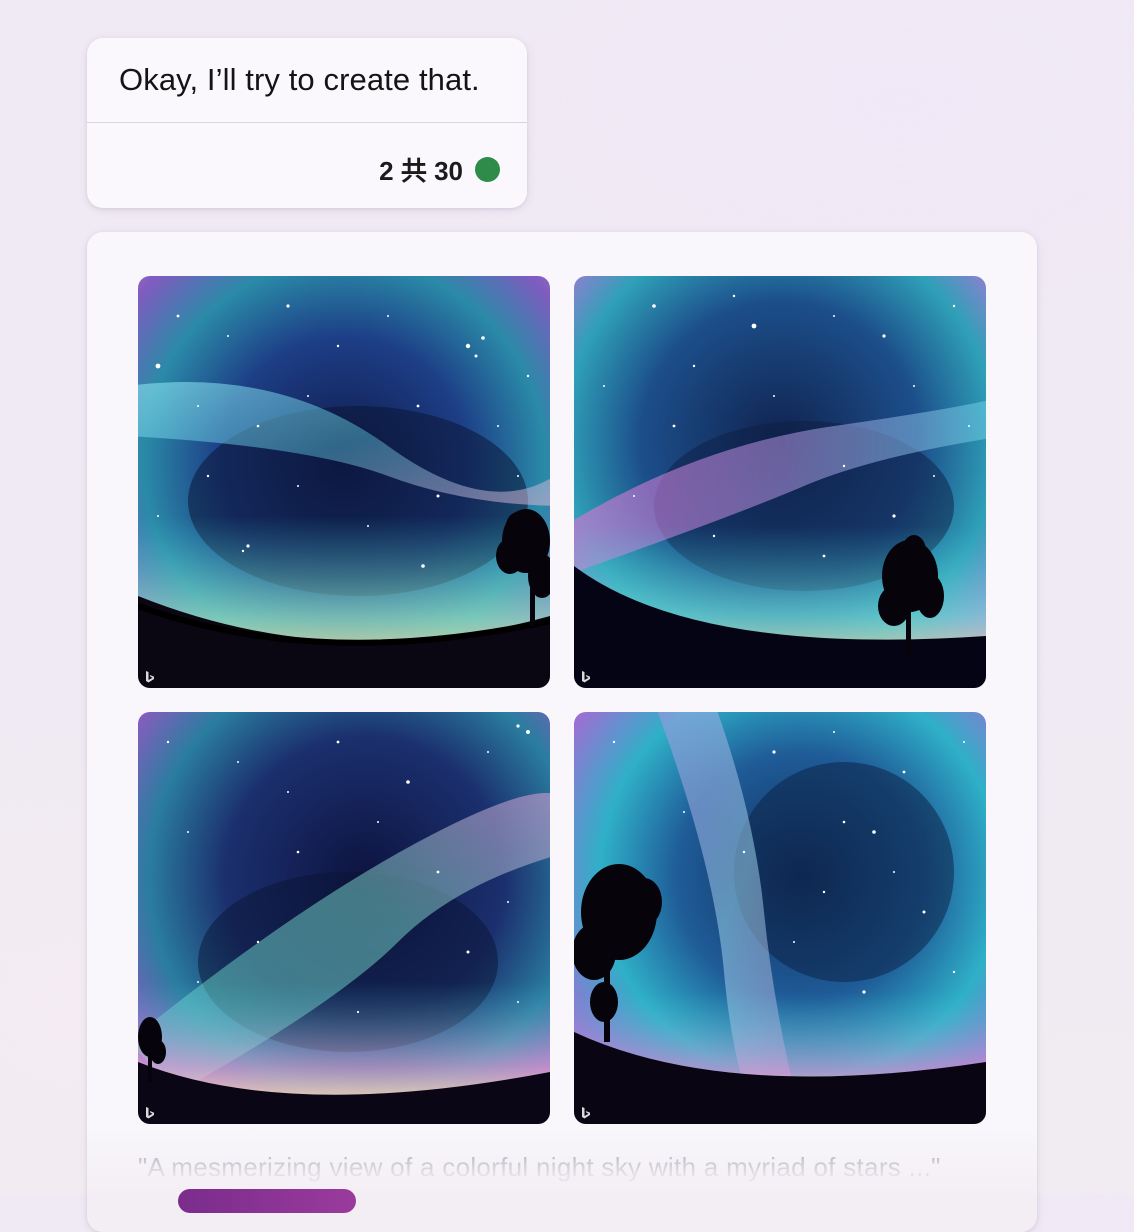 This screenshot has width=1134, height=1232. I want to click on status-dot-icon, so click(487, 169).